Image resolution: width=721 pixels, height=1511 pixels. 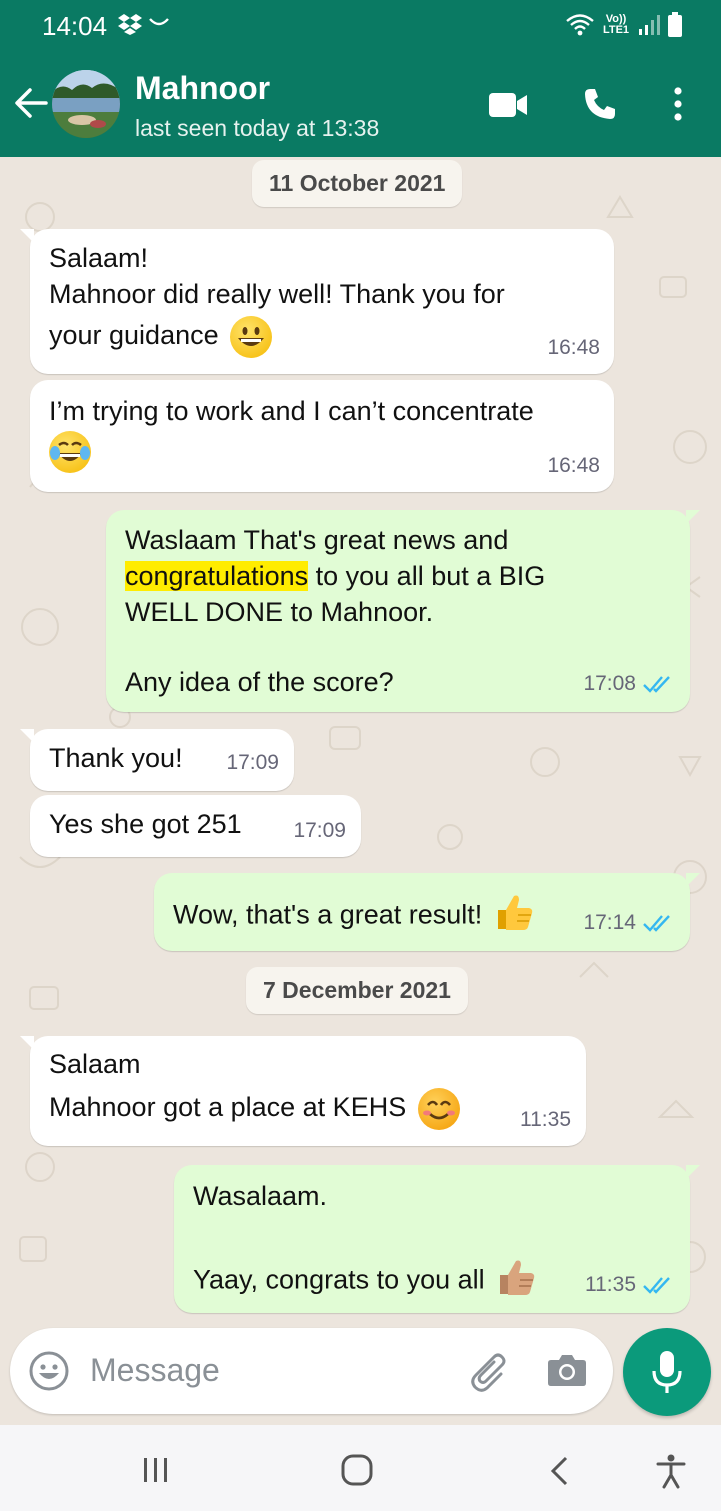 What do you see at coordinates (567, 1372) in the screenshot?
I see `camera-icon` at bounding box center [567, 1372].